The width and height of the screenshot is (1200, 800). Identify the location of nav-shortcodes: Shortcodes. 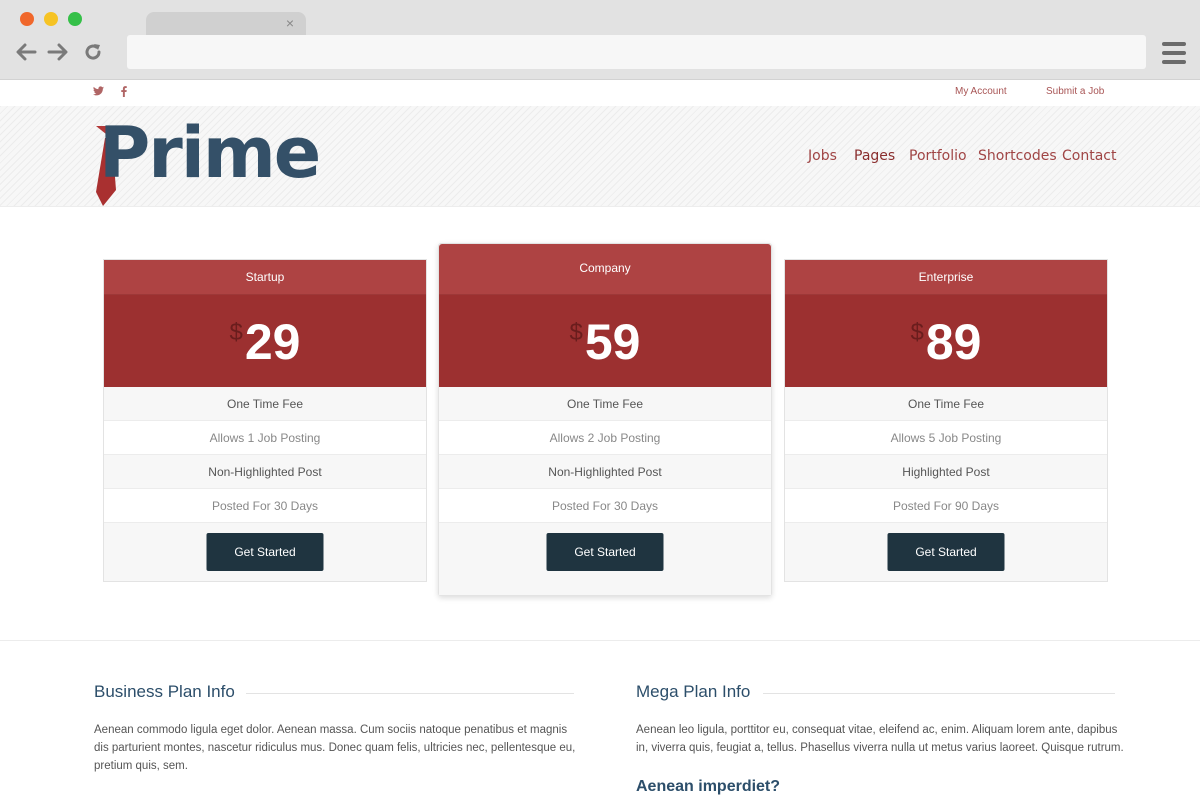
(1017, 156).